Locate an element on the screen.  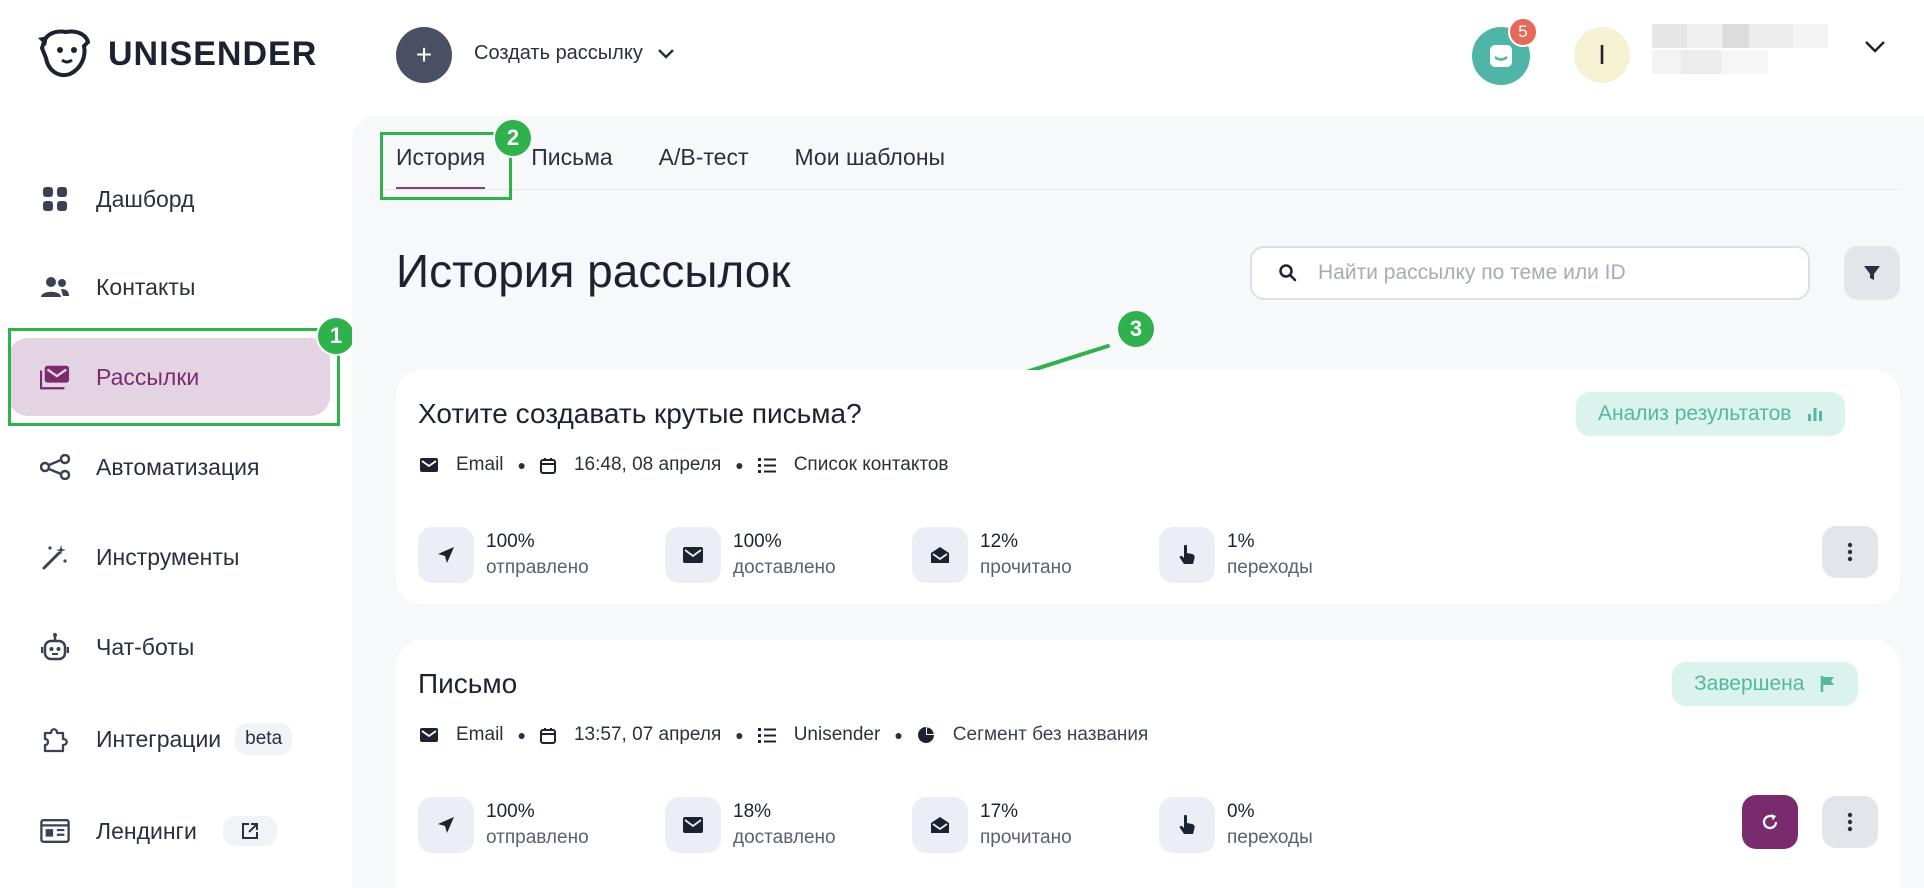
pointer-hand-icon is located at coordinates (1187, 825).